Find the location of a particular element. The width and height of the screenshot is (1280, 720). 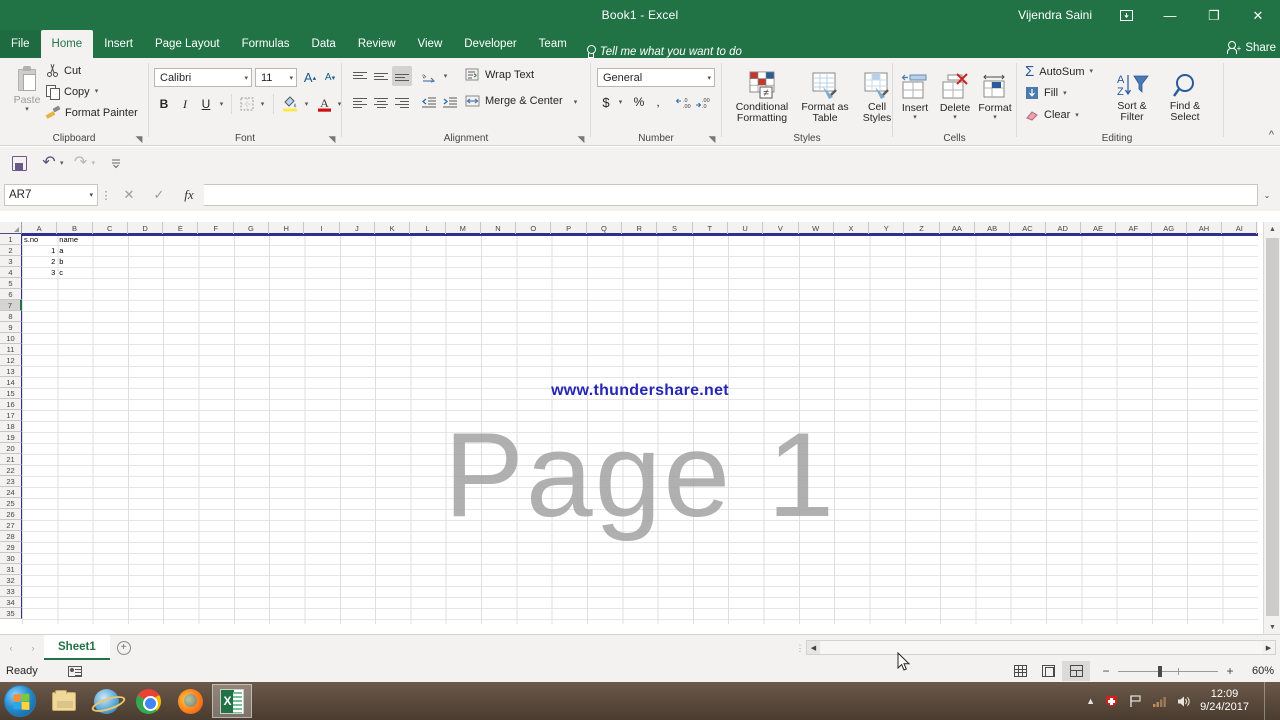

taskbar-internet-explorer is located at coordinates (106, 701).